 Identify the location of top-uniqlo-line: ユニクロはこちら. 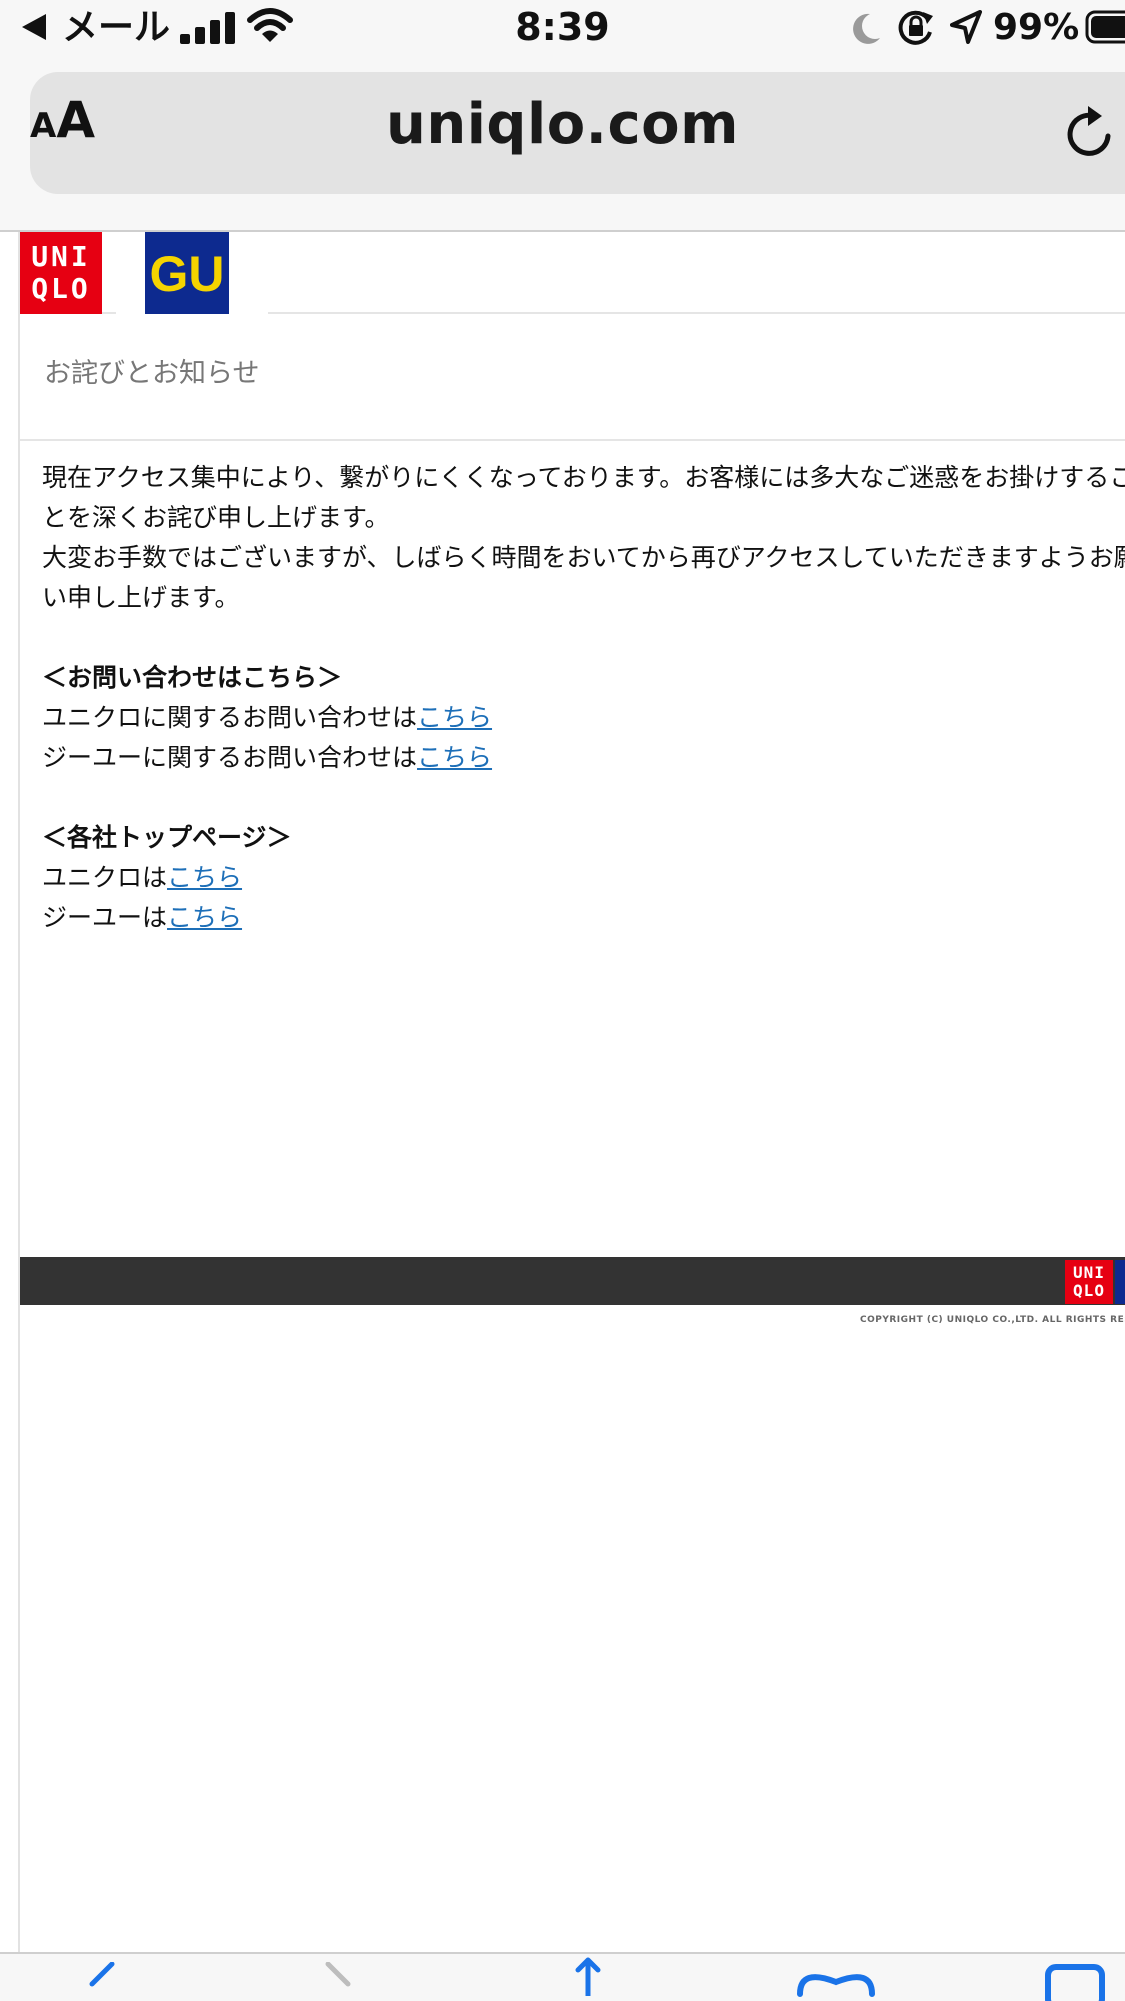
(583, 878).